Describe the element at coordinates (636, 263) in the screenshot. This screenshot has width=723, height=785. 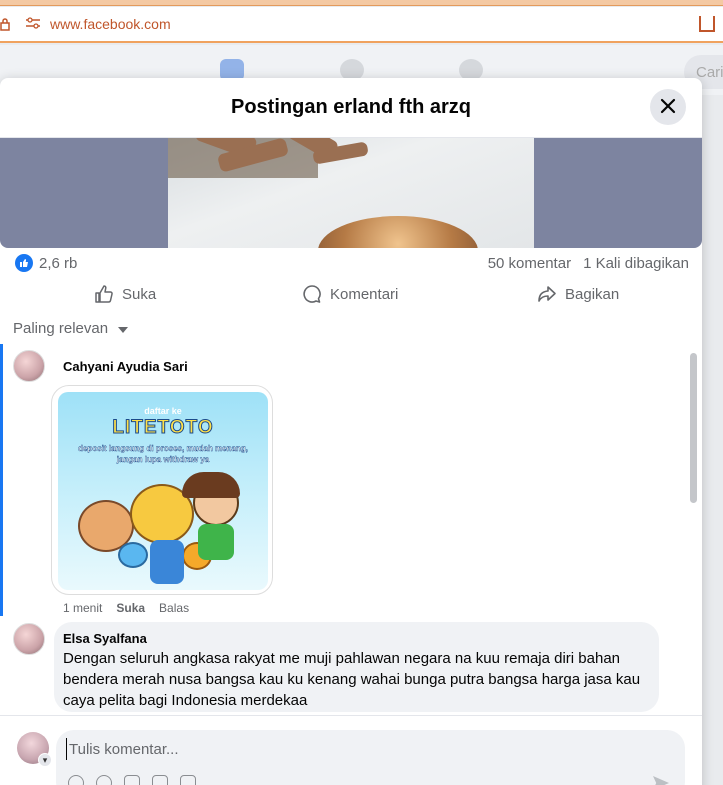
I see `share-count: 1 Kali dibagikan` at that location.